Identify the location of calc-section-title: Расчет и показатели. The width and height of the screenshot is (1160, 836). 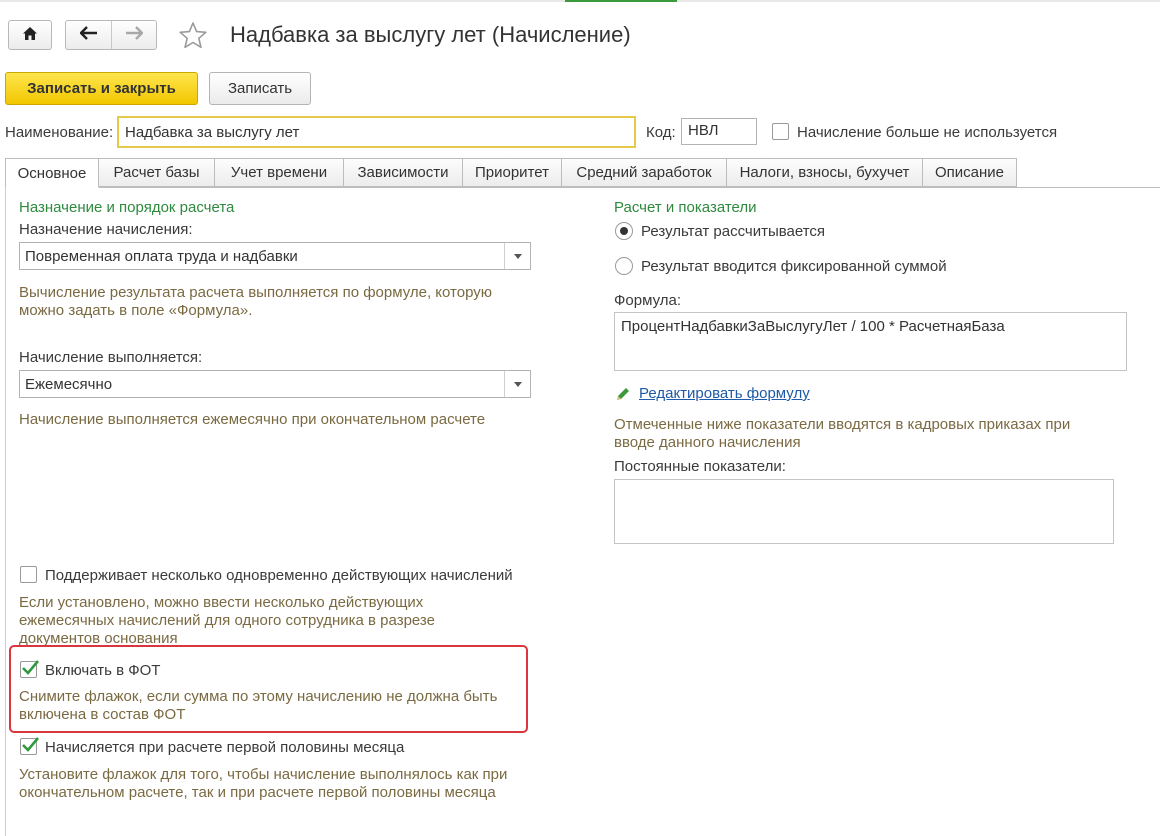
(685, 207).